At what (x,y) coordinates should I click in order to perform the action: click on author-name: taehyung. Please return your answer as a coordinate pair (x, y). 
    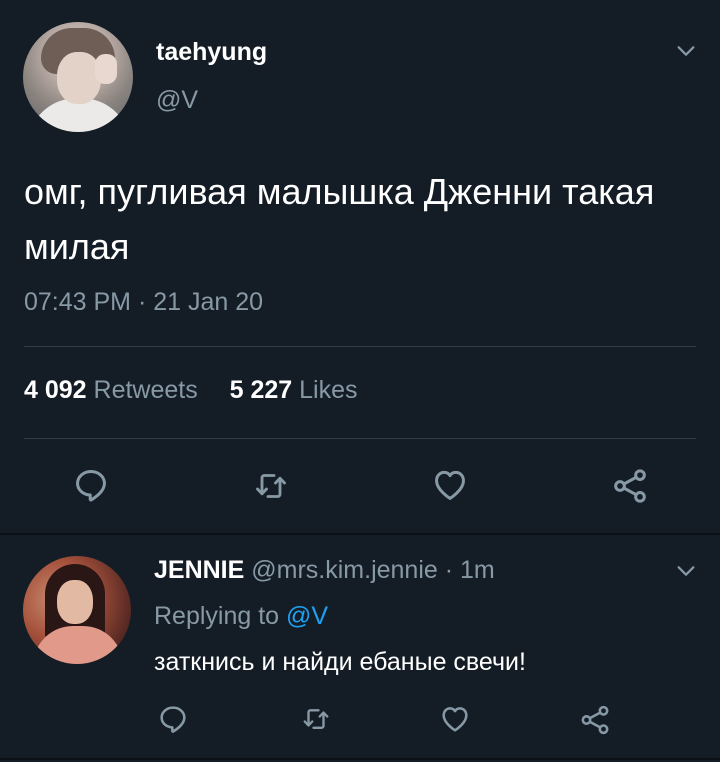
    Looking at the image, I should click on (211, 52).